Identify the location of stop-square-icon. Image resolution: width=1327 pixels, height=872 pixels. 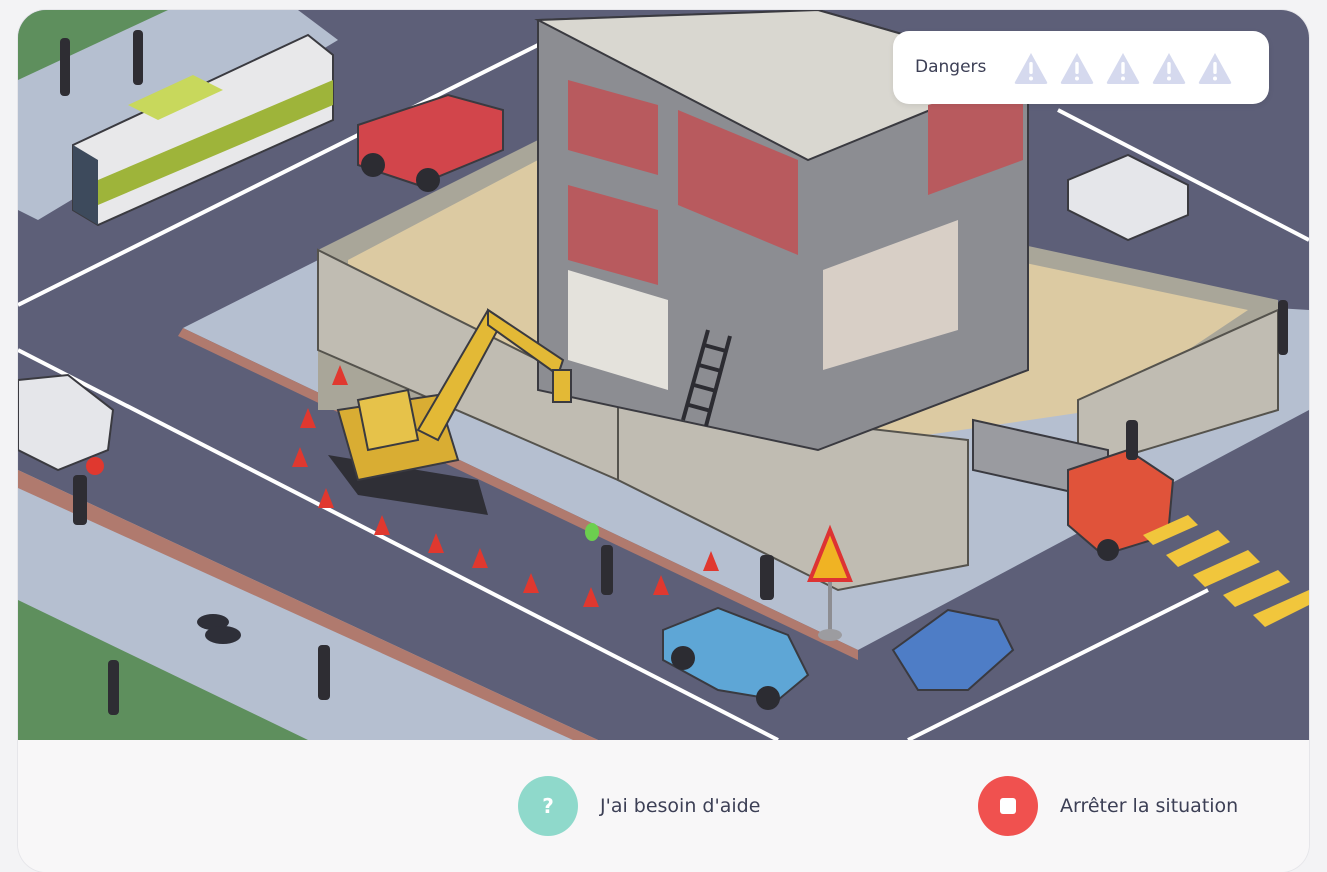
(1008, 806).